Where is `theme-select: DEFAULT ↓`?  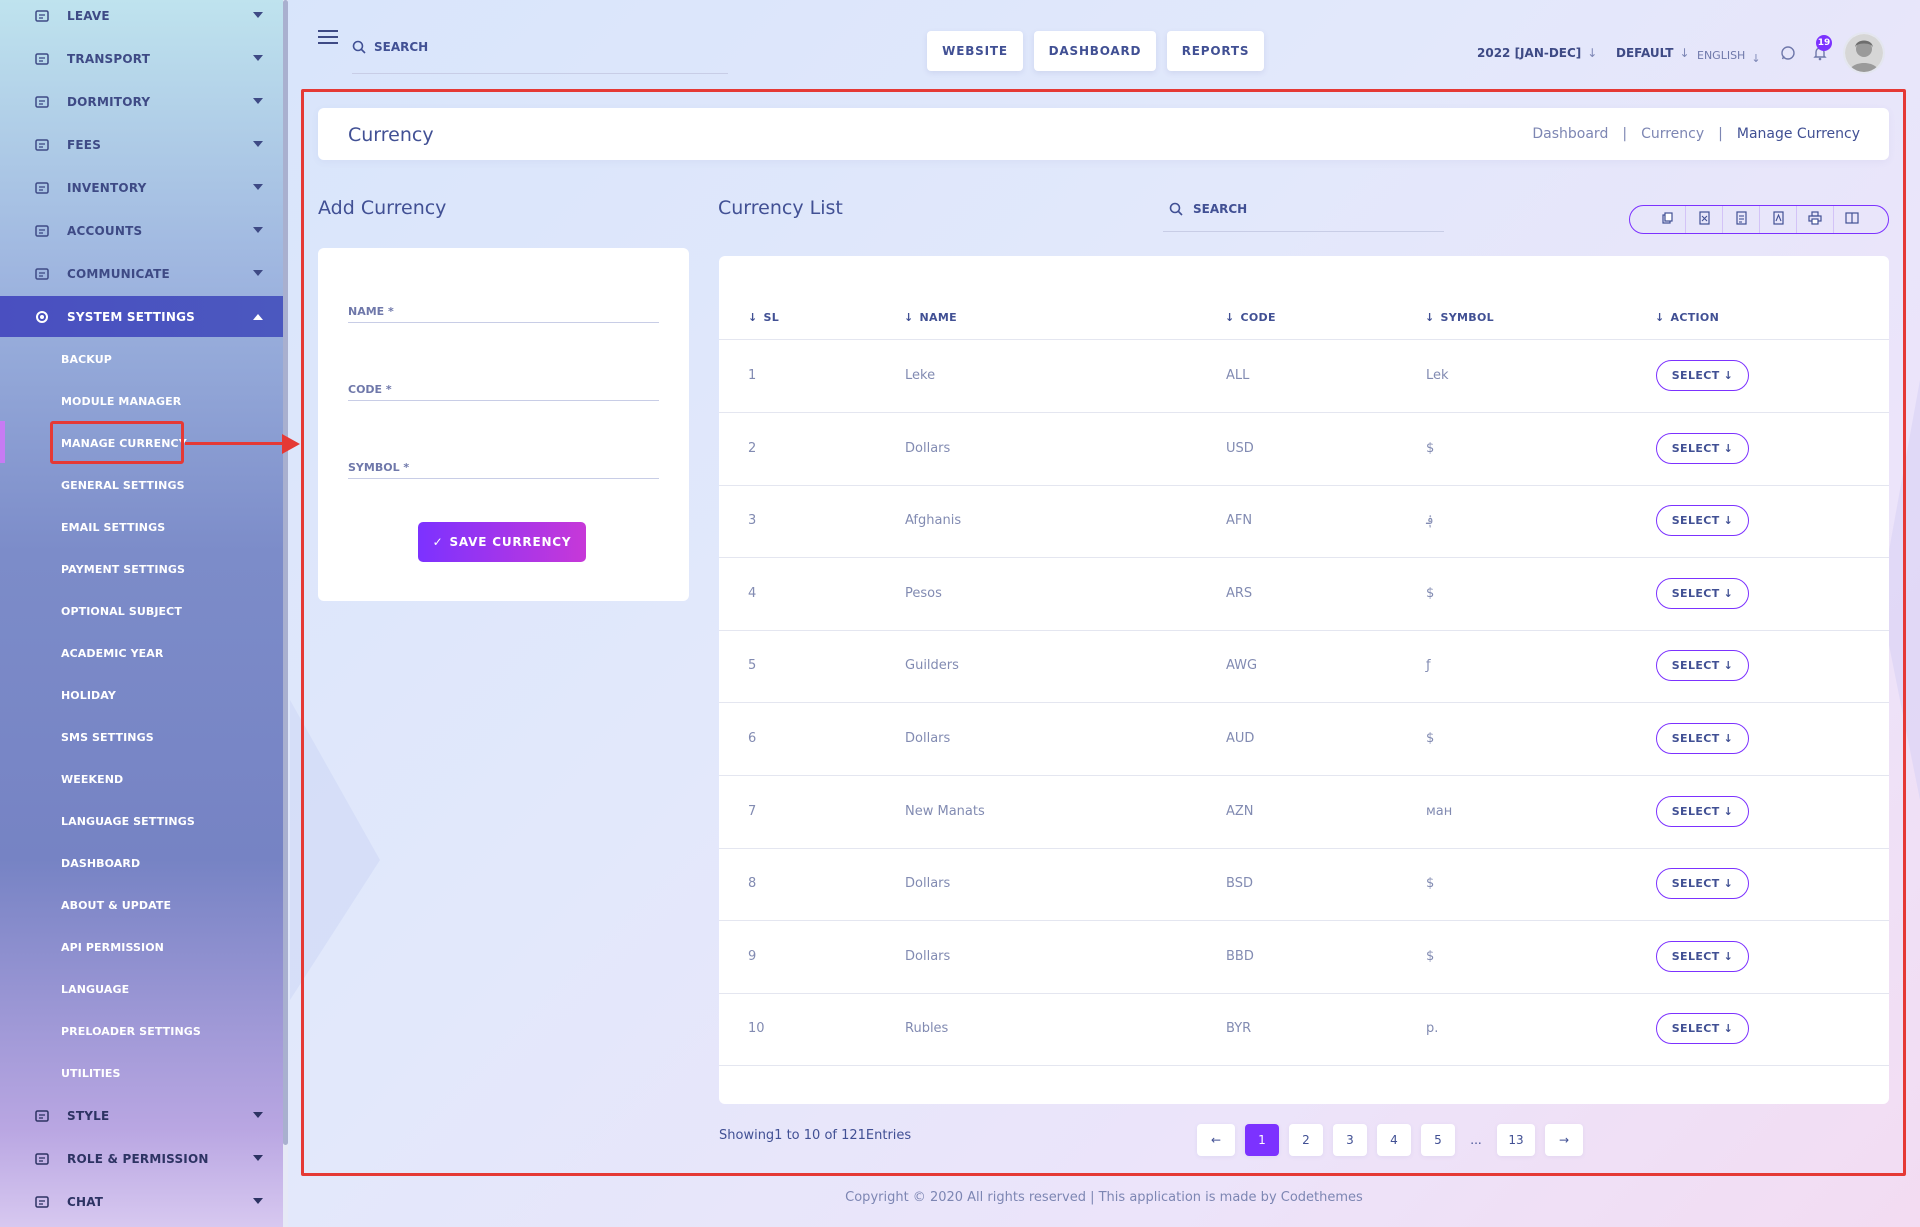 theme-select: DEFAULT ↓ is located at coordinates (1653, 53).